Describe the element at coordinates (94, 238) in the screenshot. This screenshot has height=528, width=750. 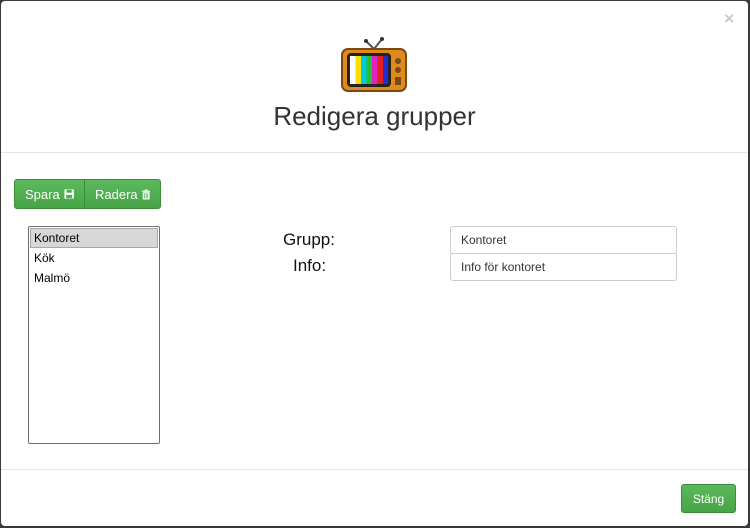
I see `list-item: Kontoret` at that location.